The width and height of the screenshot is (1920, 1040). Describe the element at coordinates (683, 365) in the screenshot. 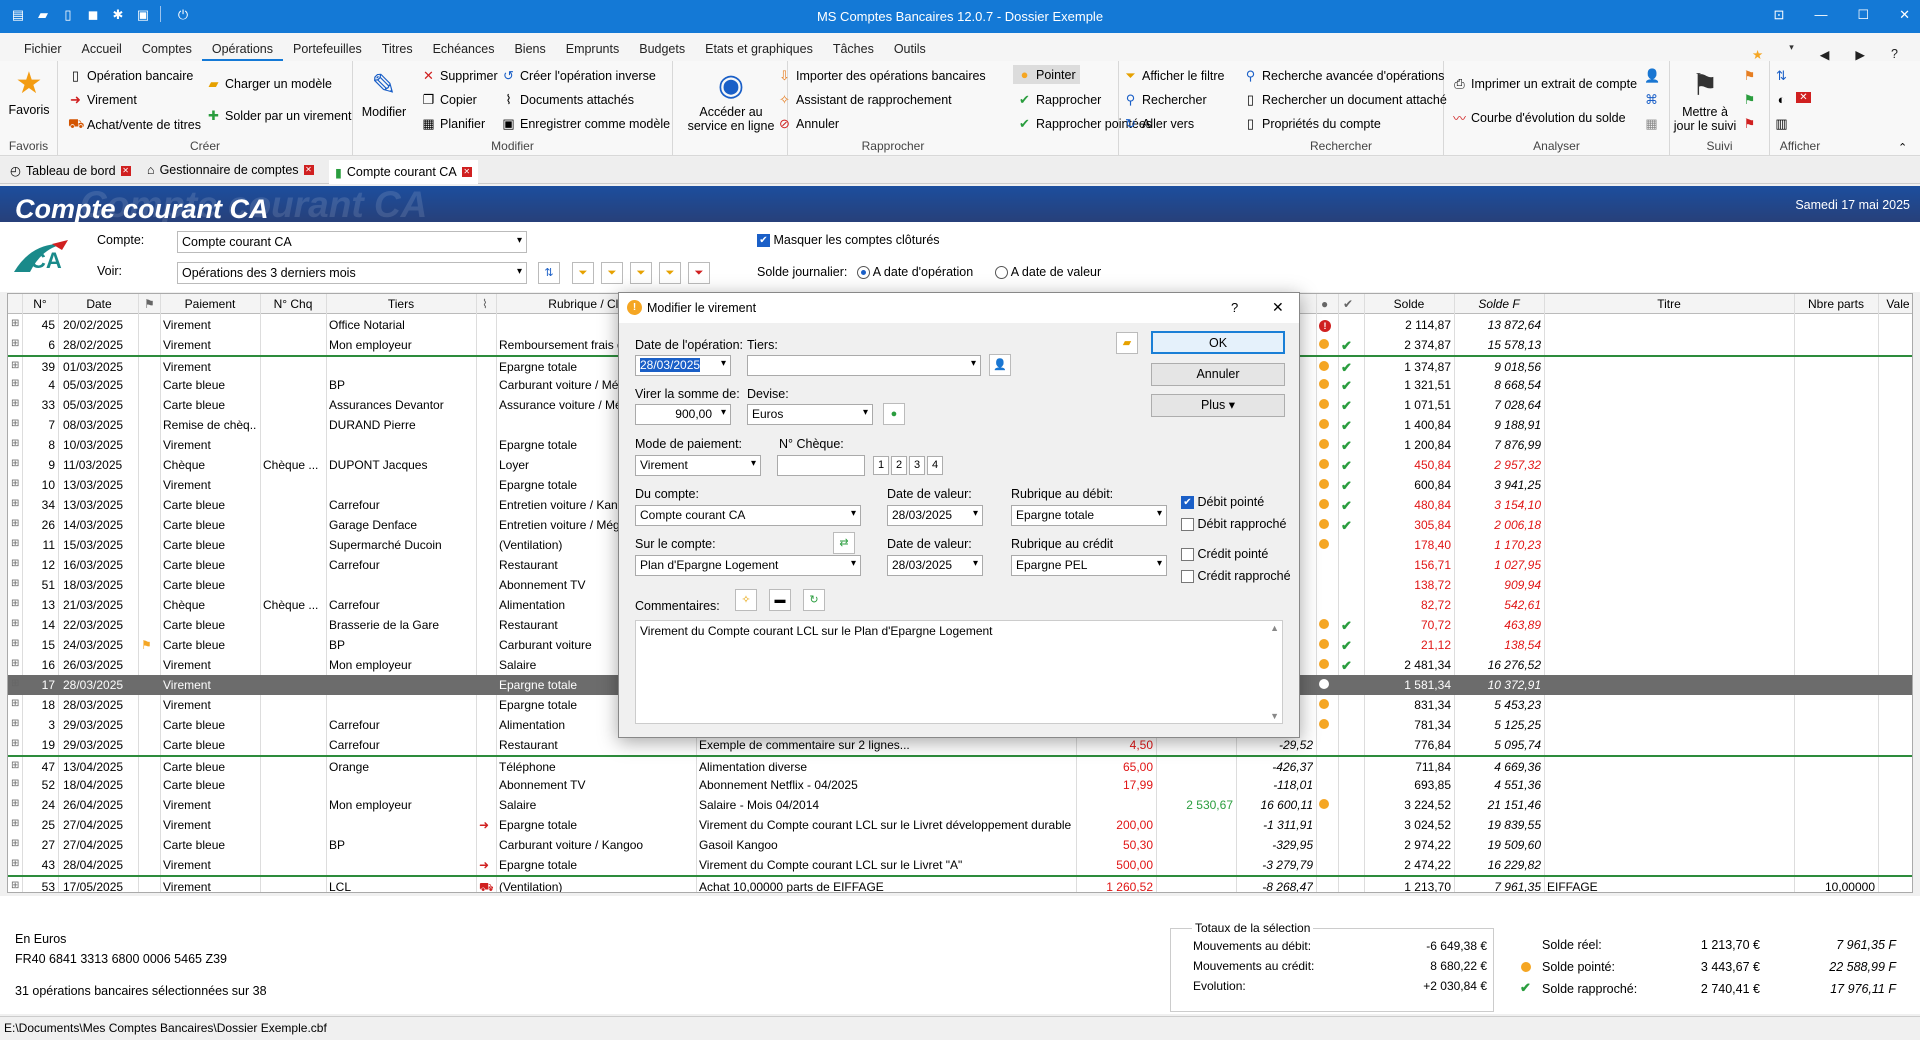

I see `date-operation-input: 28/03/2025 ▾` at that location.